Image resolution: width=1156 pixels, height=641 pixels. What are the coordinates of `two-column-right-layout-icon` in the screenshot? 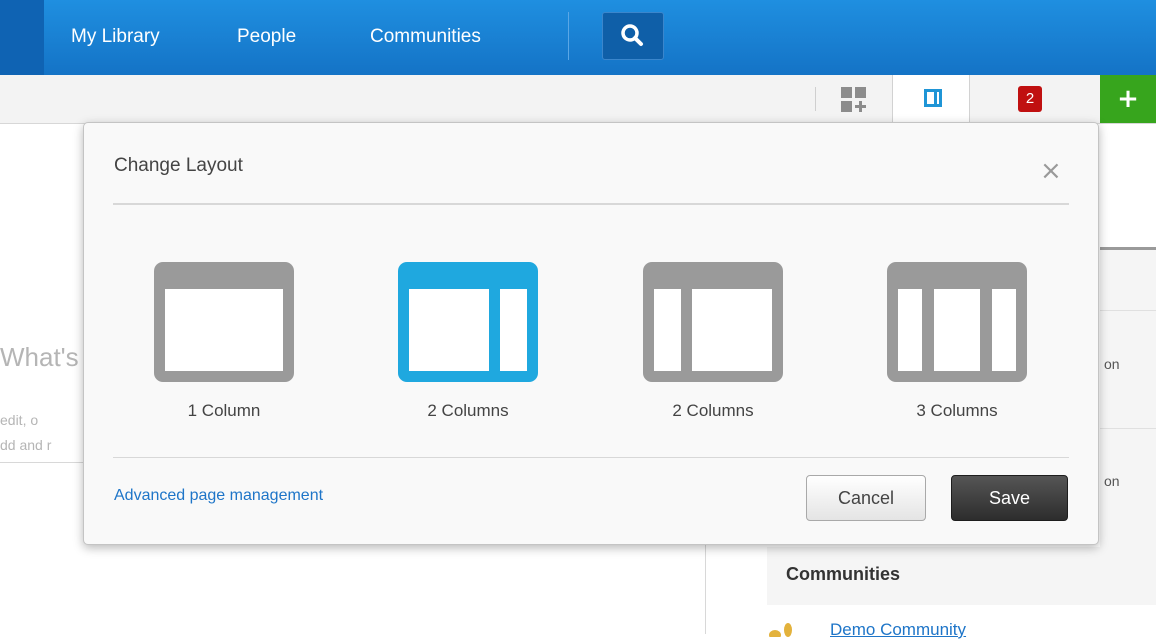 It's located at (713, 322).